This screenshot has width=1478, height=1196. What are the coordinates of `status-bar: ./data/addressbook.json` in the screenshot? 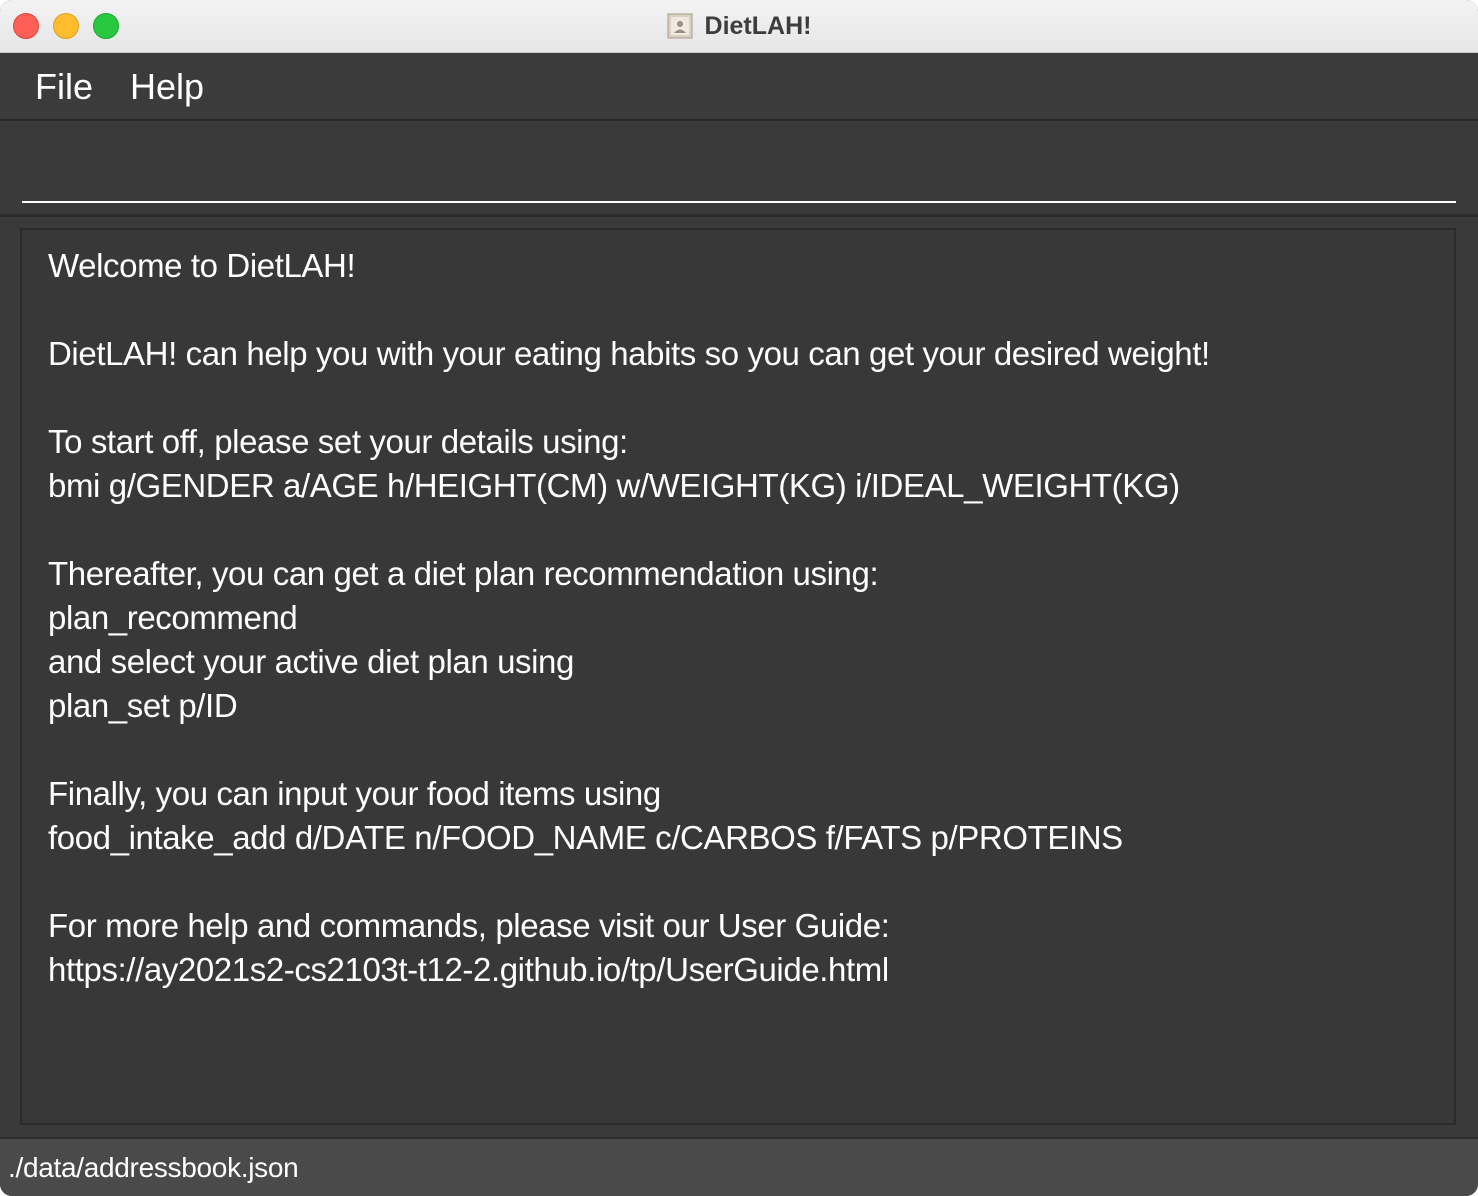 It's located at (739, 1166).